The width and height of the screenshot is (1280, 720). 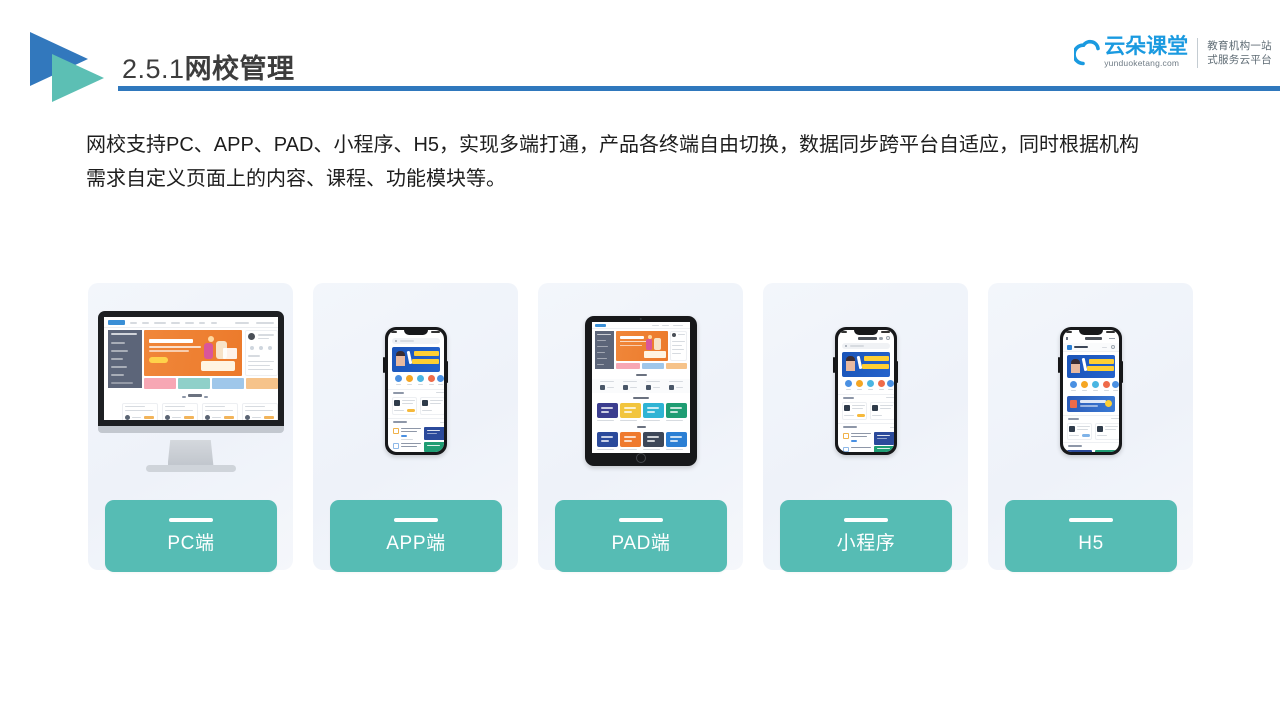 I want to click on section-number: 2.5.1, so click(x=153, y=69).